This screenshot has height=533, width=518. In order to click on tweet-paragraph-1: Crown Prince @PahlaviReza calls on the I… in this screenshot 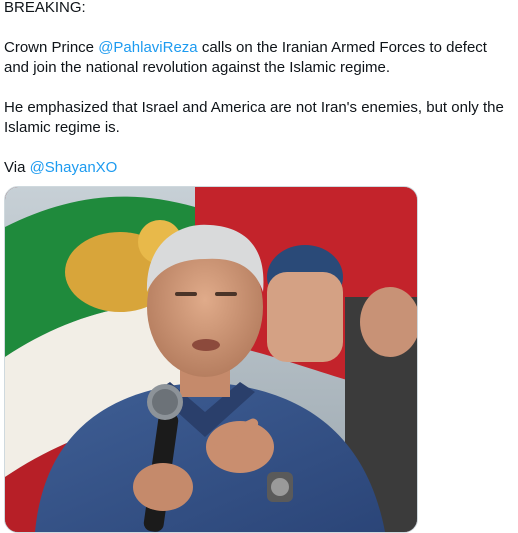, I will do `click(258, 58)`.